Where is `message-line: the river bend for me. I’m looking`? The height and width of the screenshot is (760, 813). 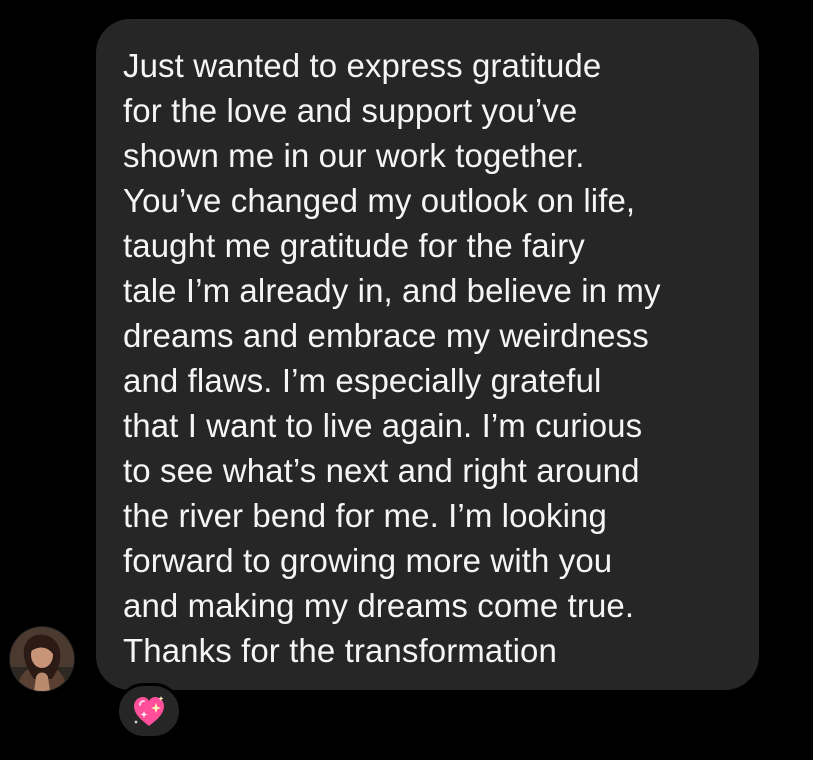 message-line: the river bend for me. I’m looking is located at coordinates (365, 515).